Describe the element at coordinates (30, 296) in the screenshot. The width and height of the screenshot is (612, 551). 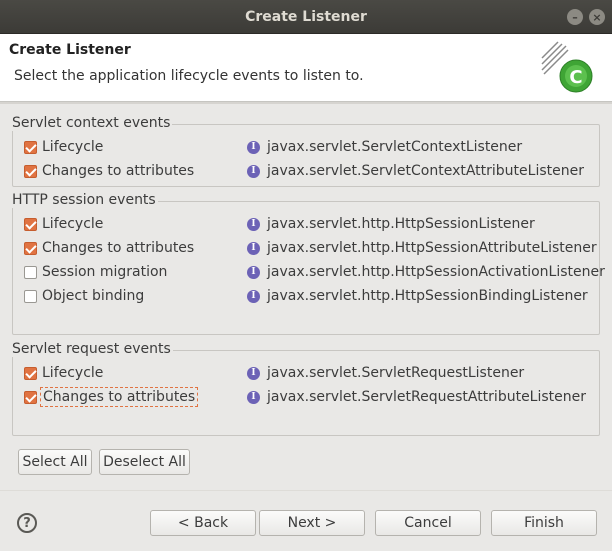
I see `object-binding-checkbox` at that location.